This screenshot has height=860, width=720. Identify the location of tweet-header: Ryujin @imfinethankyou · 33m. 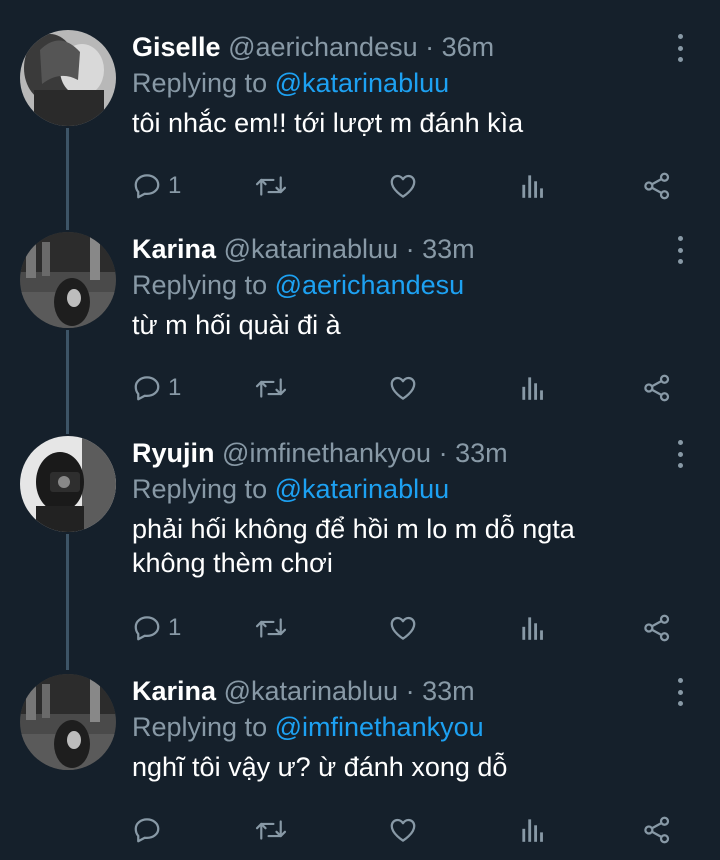
(320, 453).